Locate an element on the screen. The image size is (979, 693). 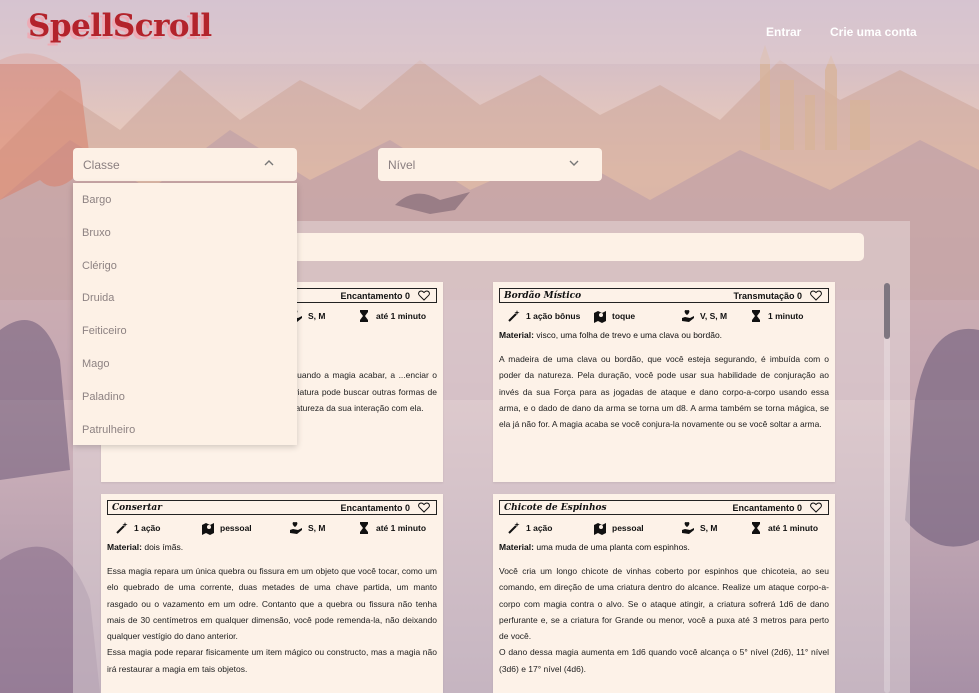
spell-card-header: Chicote de Espinhos Encantamento 0 is located at coordinates (664, 507).